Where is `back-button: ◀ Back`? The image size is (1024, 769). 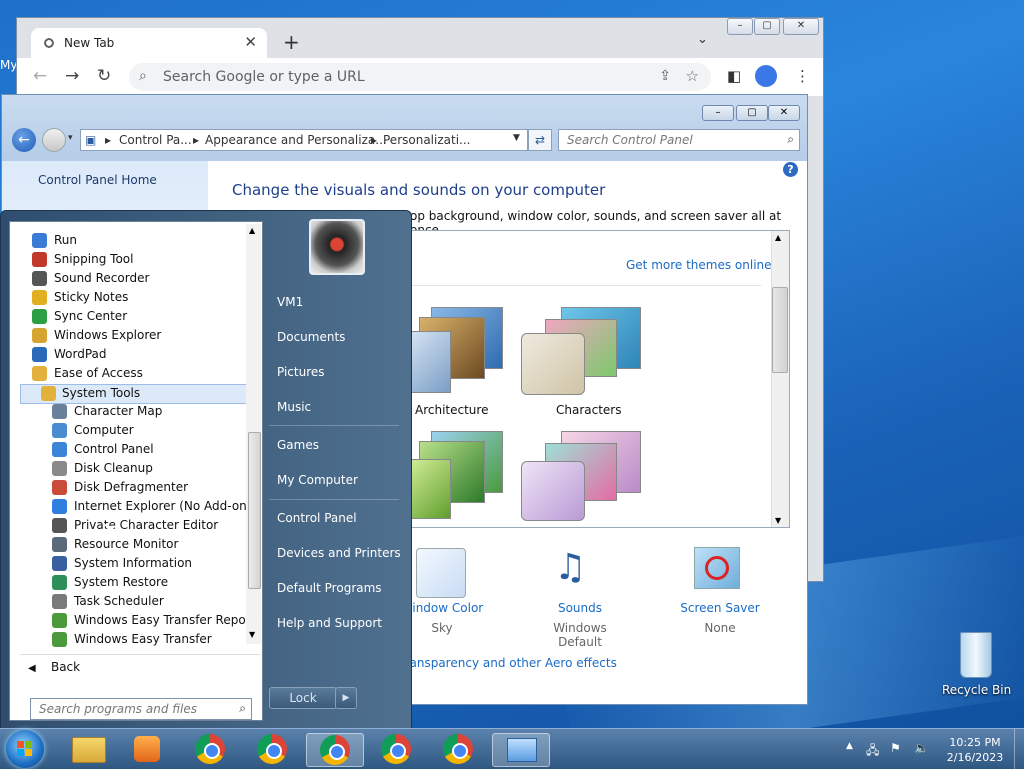 back-button: ◀ Back is located at coordinates (54, 667).